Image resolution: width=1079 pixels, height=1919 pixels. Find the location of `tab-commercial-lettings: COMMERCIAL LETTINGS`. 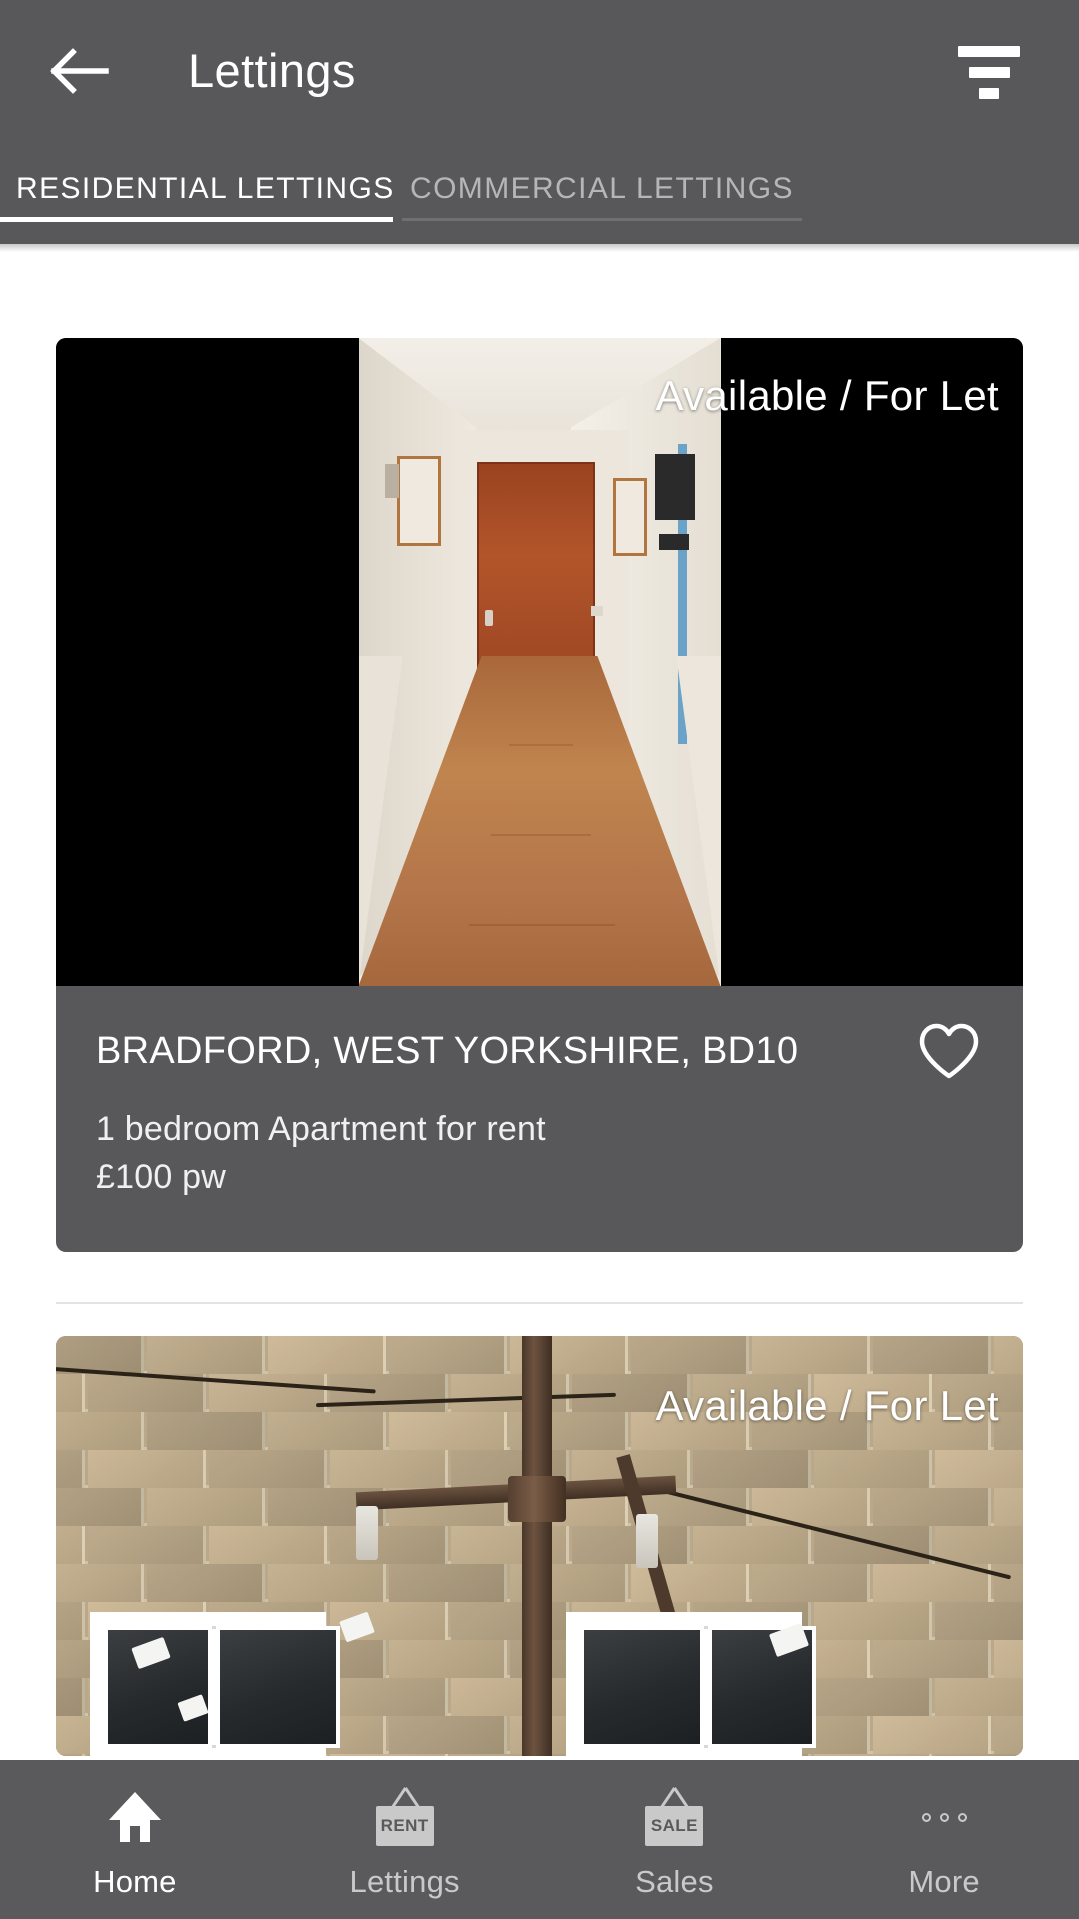

tab-commercial-lettings: COMMERCIAL LETTINGS is located at coordinates (602, 195).